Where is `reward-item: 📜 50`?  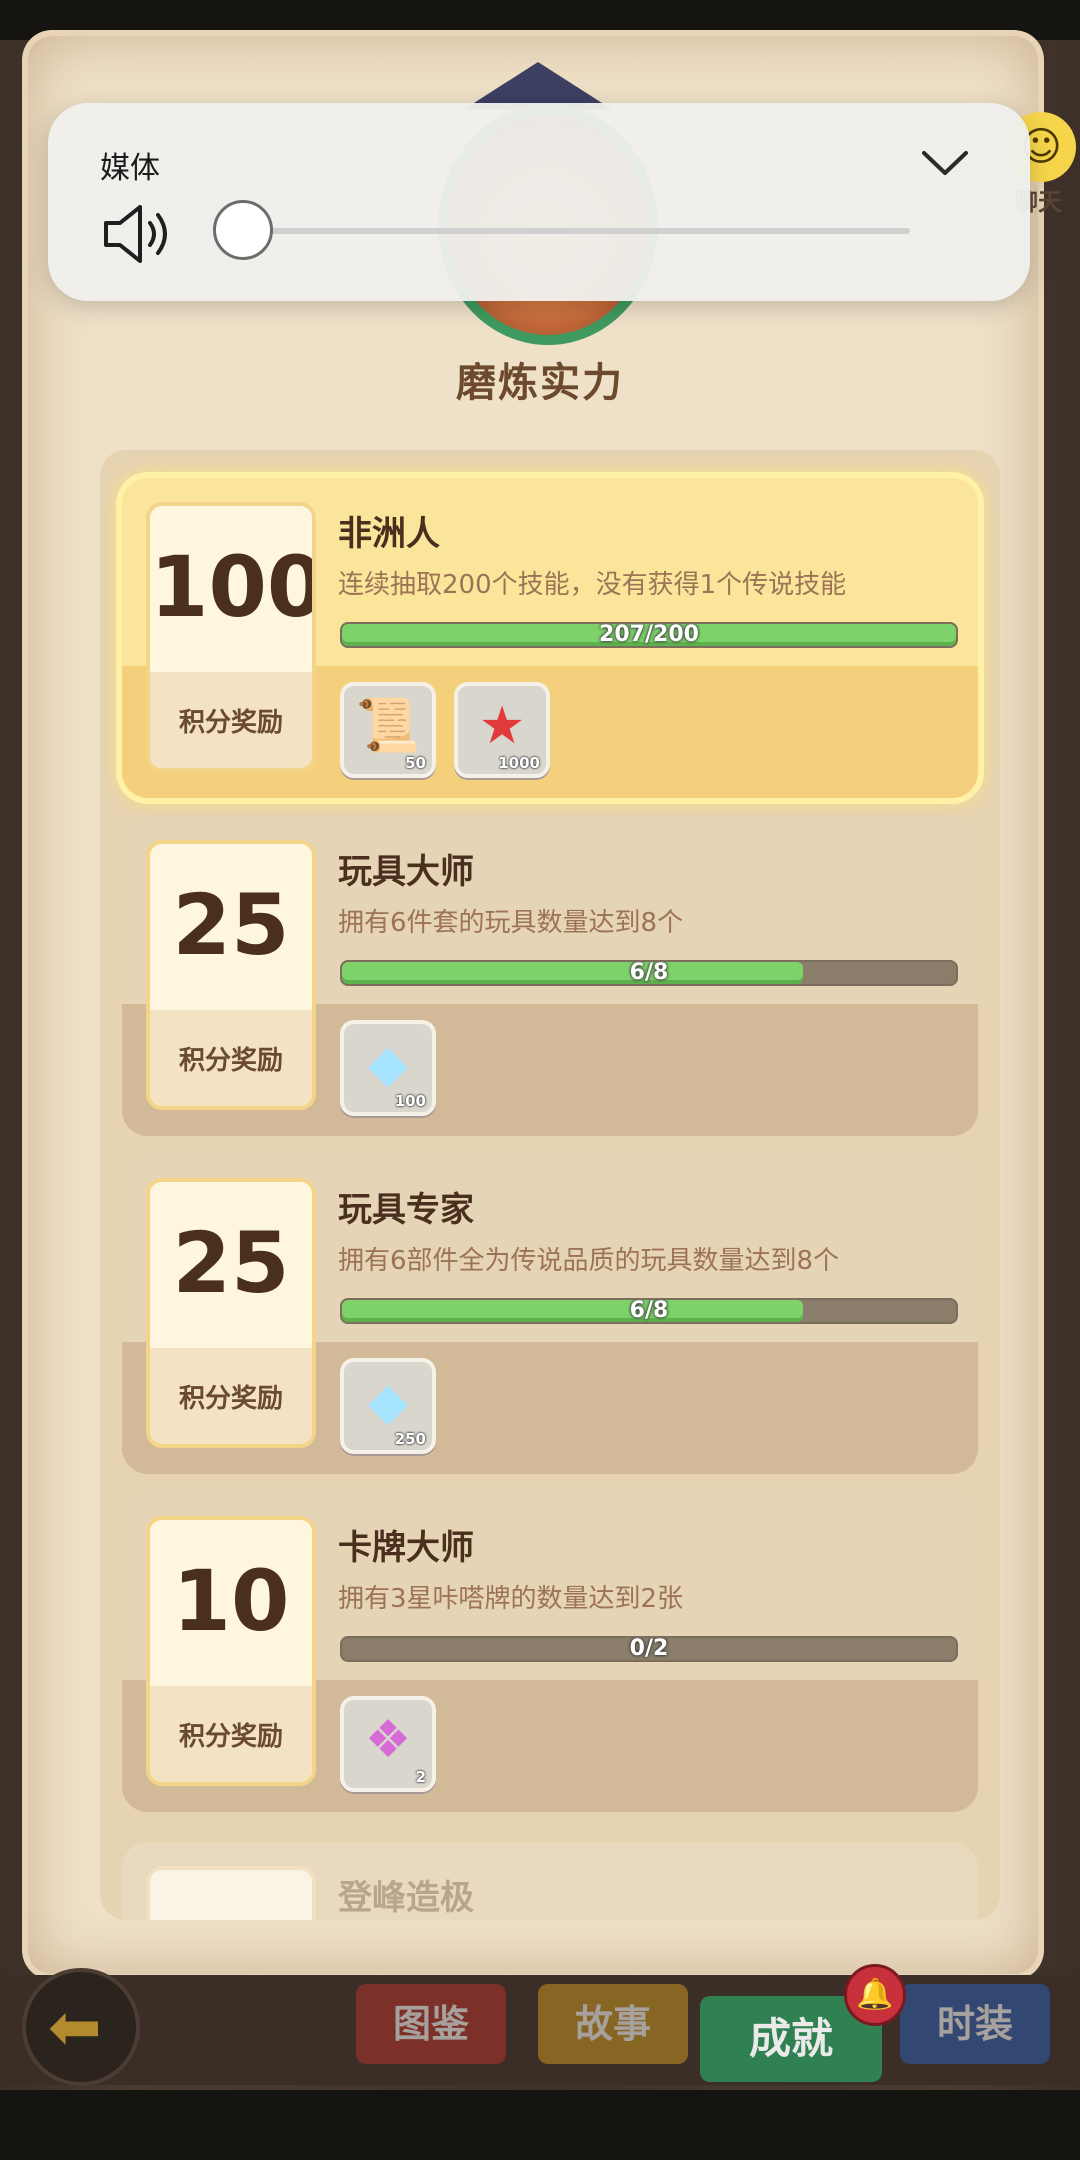 reward-item: 📜 50 is located at coordinates (388, 730).